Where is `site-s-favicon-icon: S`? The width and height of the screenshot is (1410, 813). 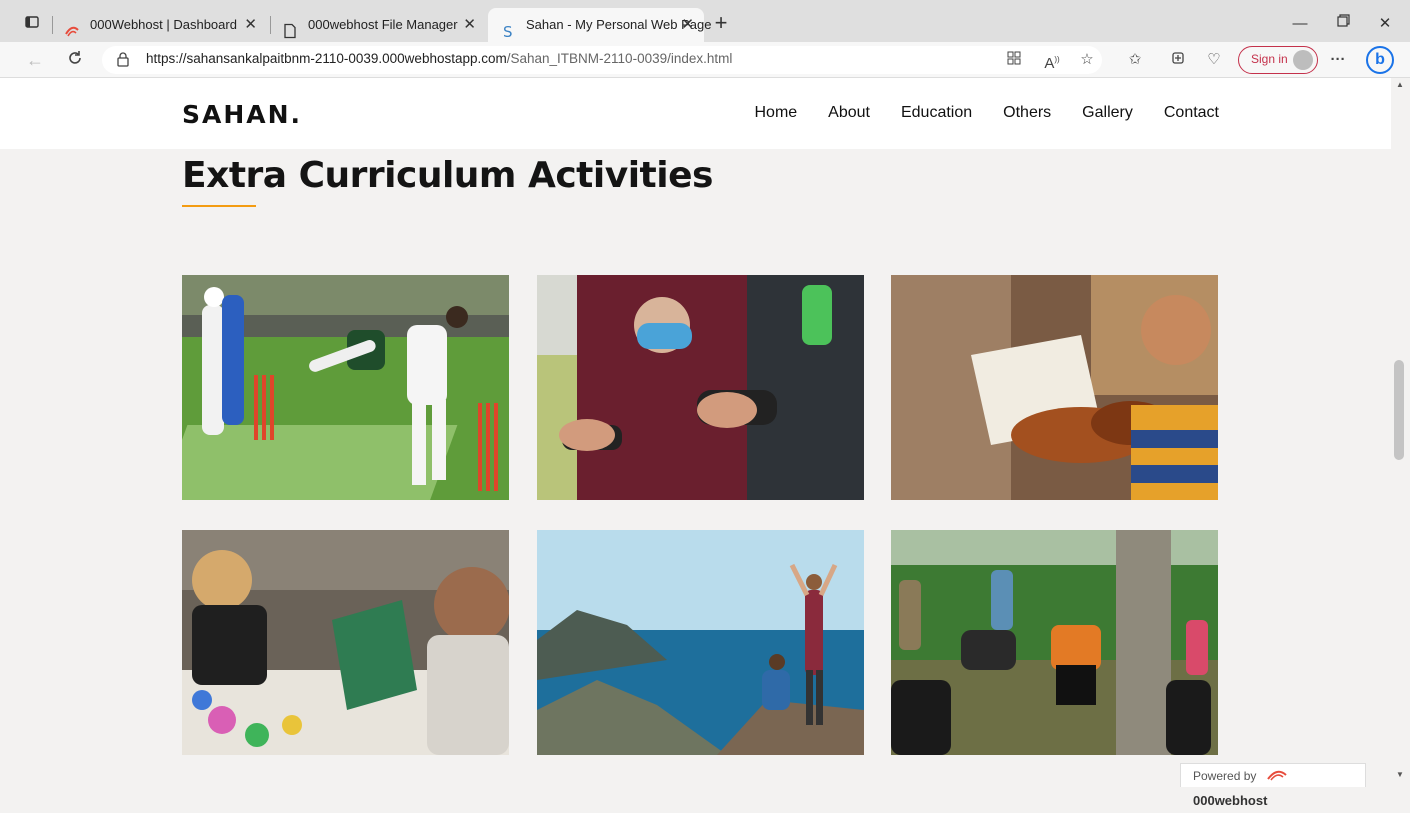
site-s-favicon-icon: S is located at coordinates (508, 29).